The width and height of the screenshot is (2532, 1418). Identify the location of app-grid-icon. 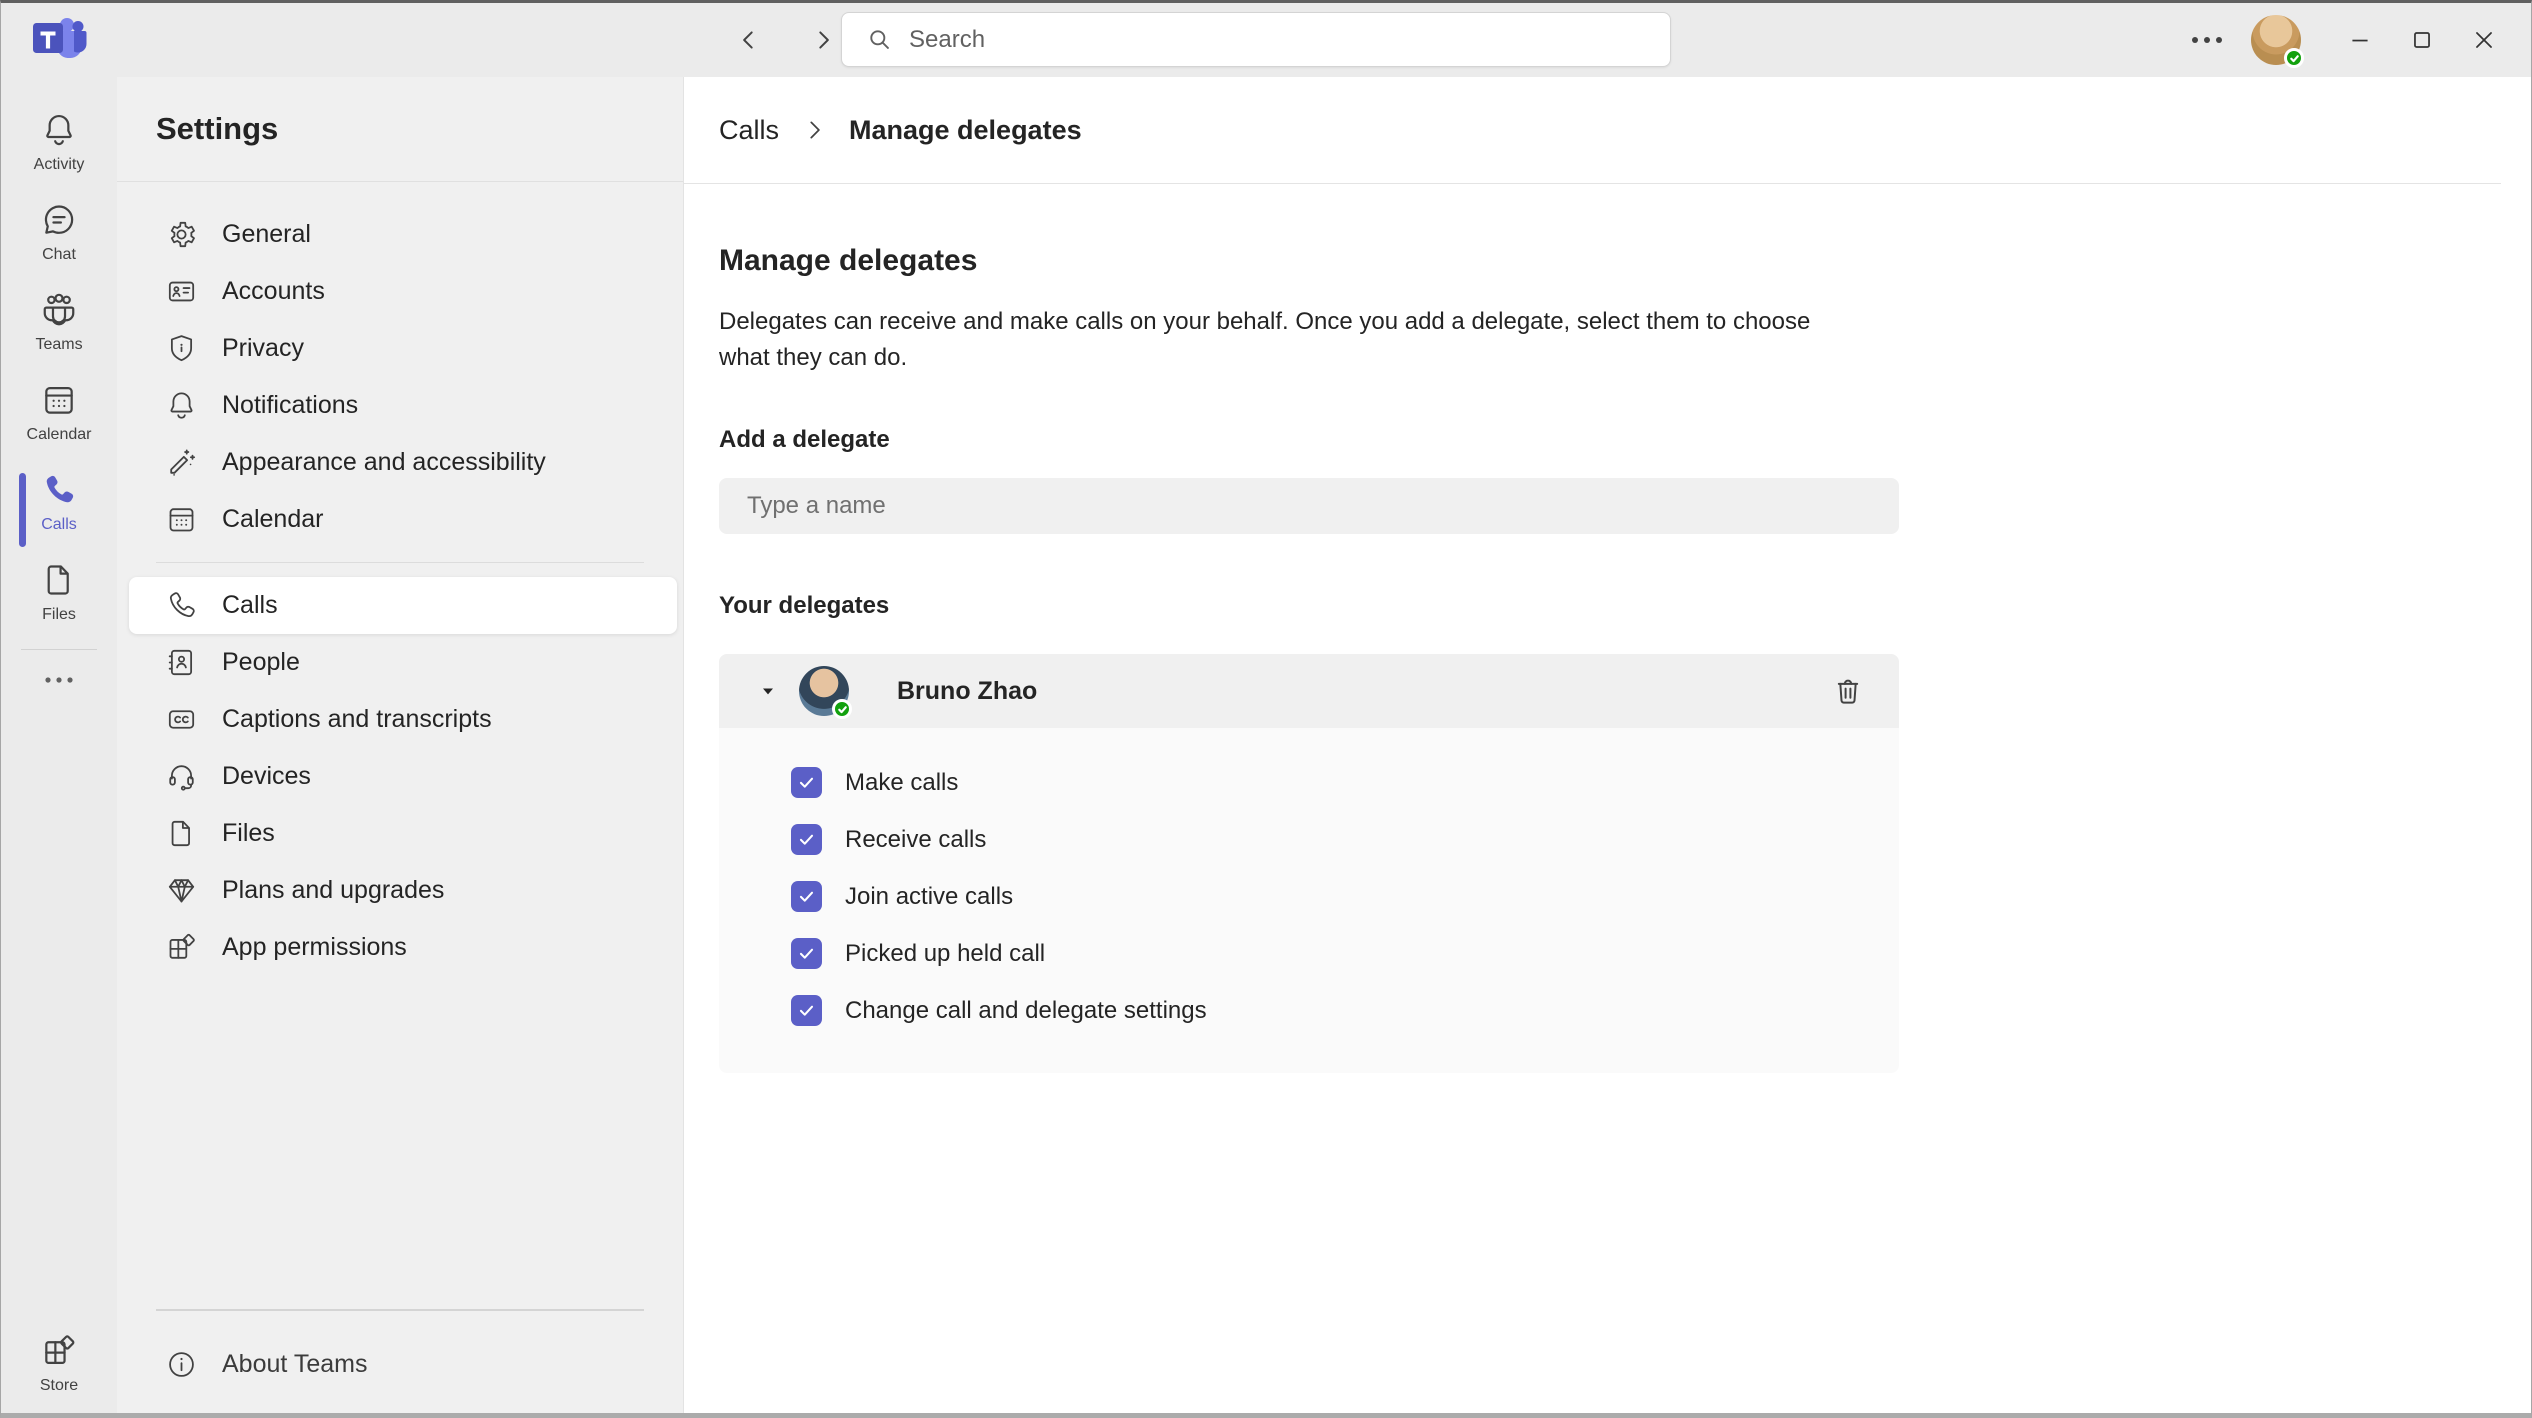
(182, 946).